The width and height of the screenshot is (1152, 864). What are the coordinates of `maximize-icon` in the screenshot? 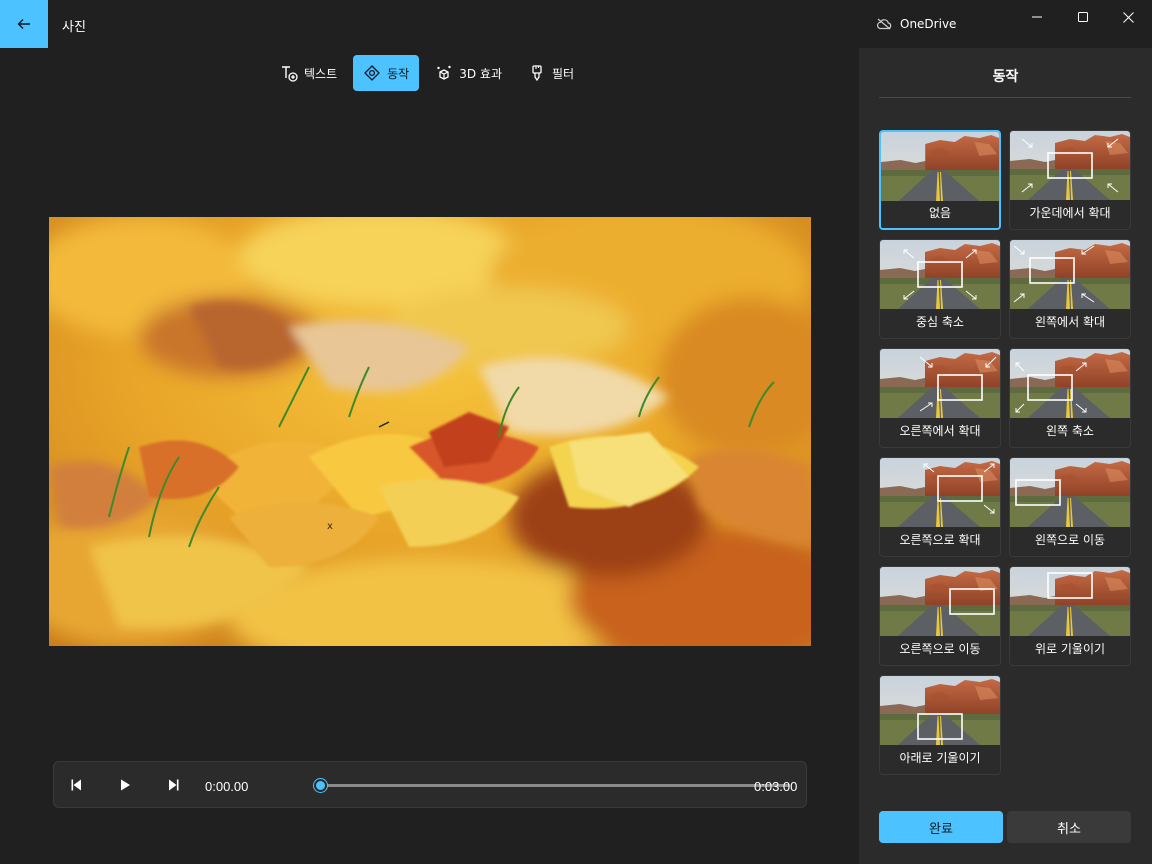 It's located at (1083, 17).